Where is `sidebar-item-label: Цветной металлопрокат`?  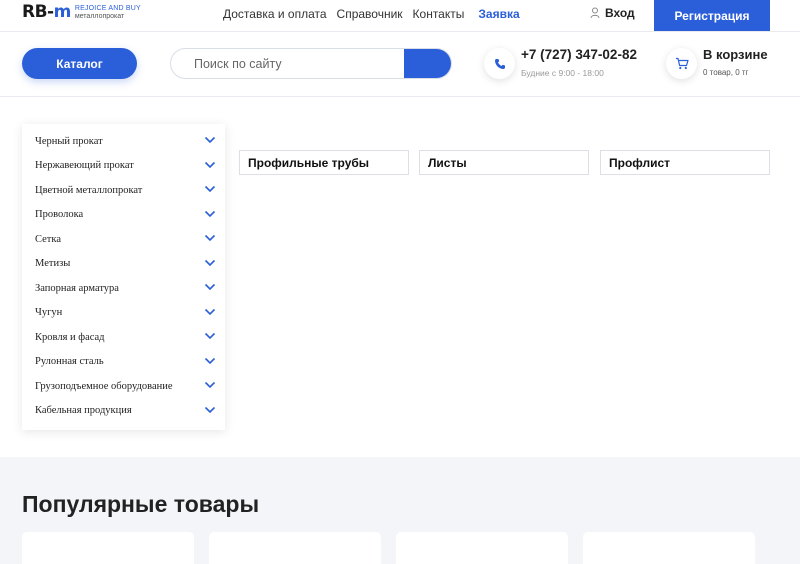
sidebar-item-label: Цветной металлопрокат is located at coordinates (89, 190).